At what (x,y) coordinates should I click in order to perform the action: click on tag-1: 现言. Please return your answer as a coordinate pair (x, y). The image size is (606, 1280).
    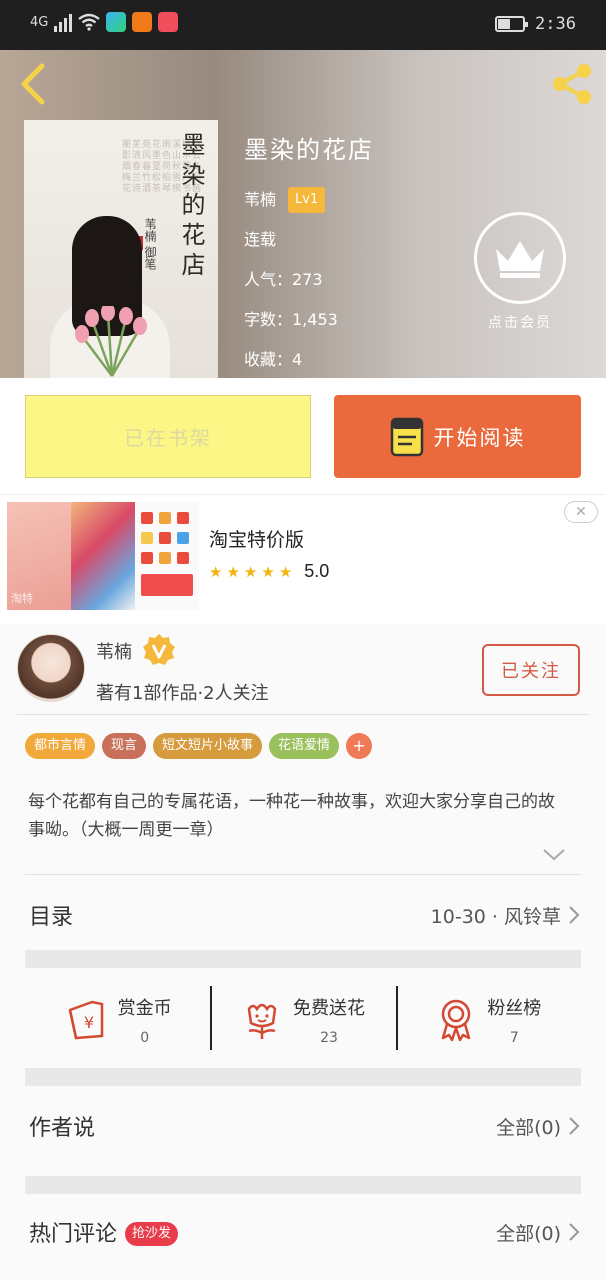
    Looking at the image, I should click on (124, 746).